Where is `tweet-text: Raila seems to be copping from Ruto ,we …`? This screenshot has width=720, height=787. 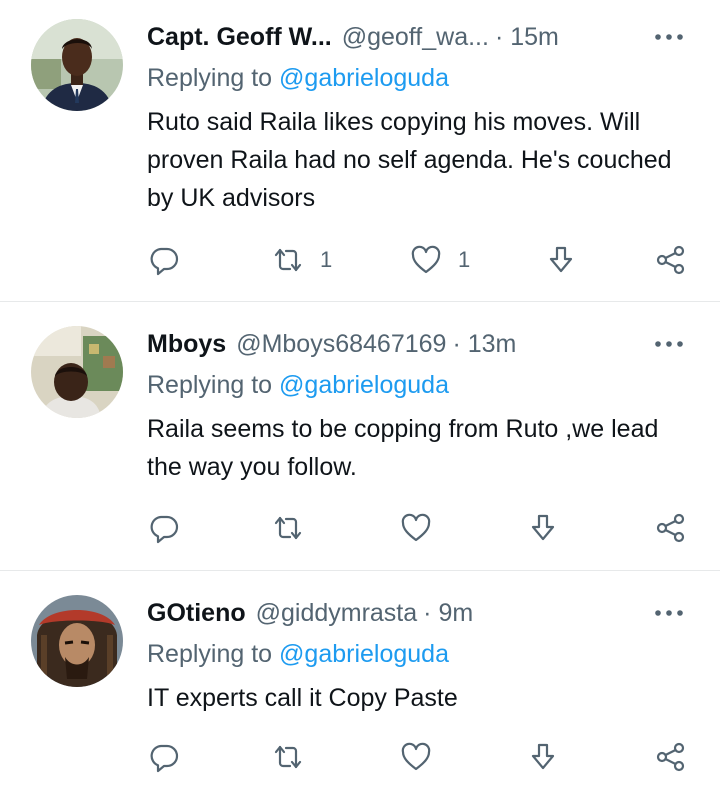 tweet-text: Raila seems to be copping from Ruto ,we … is located at coordinates (403, 448).